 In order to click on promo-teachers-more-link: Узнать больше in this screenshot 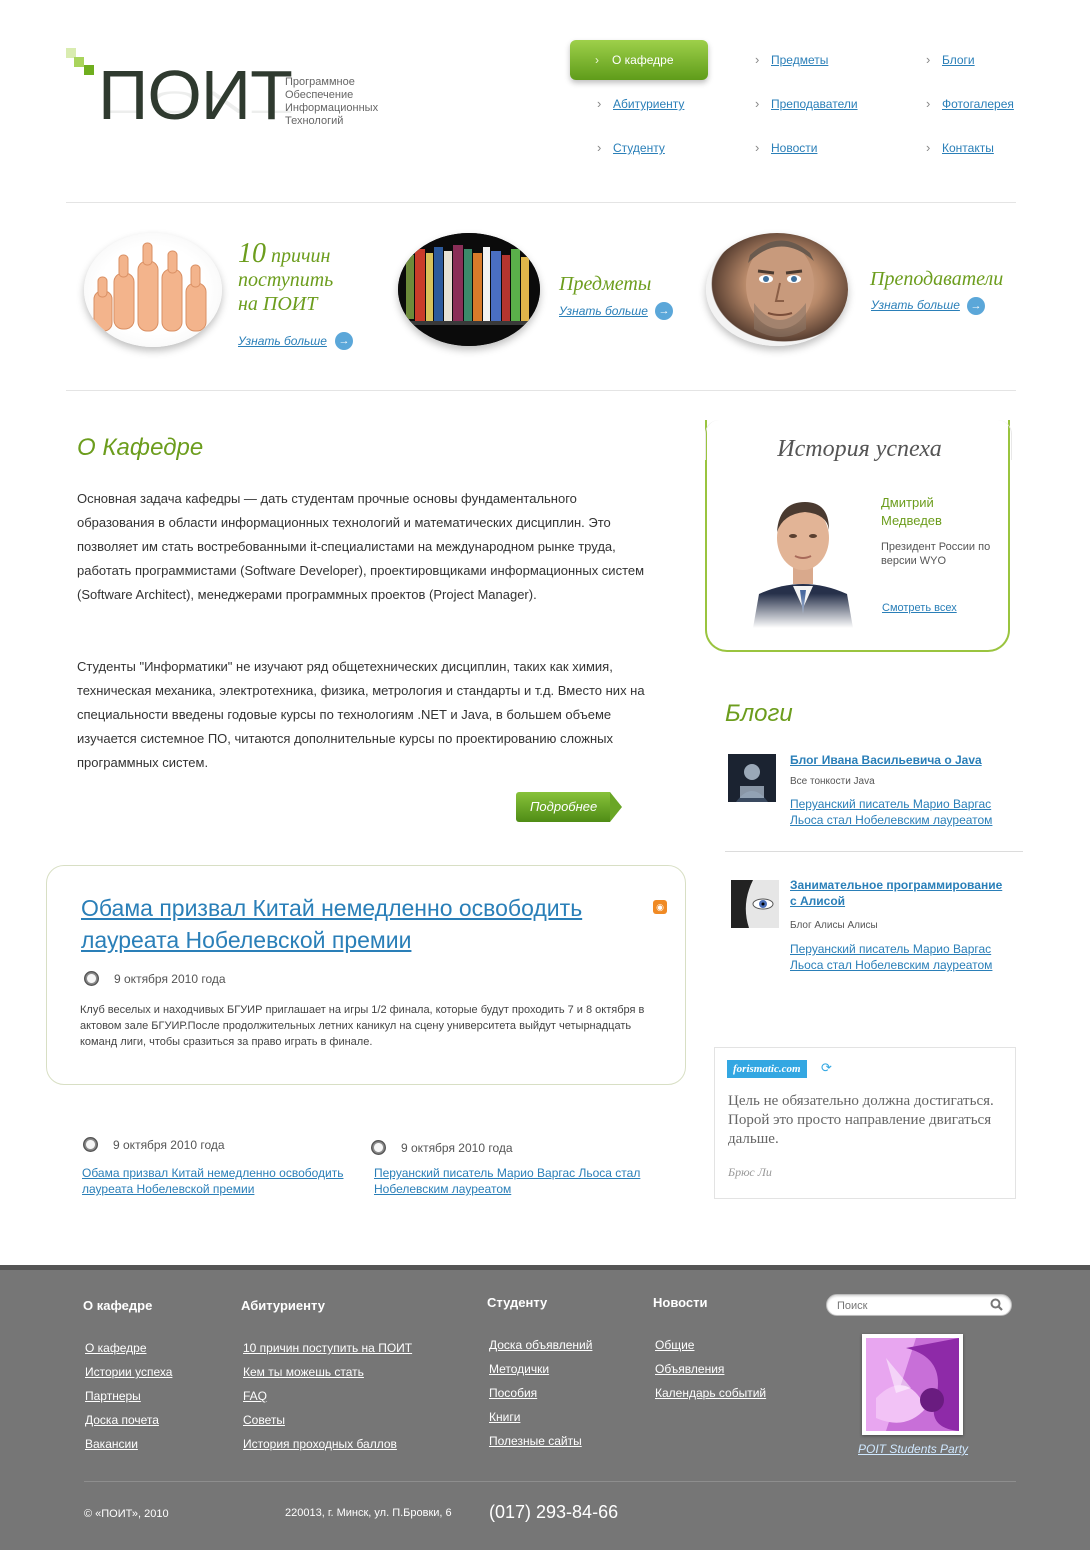, I will do `click(915, 305)`.